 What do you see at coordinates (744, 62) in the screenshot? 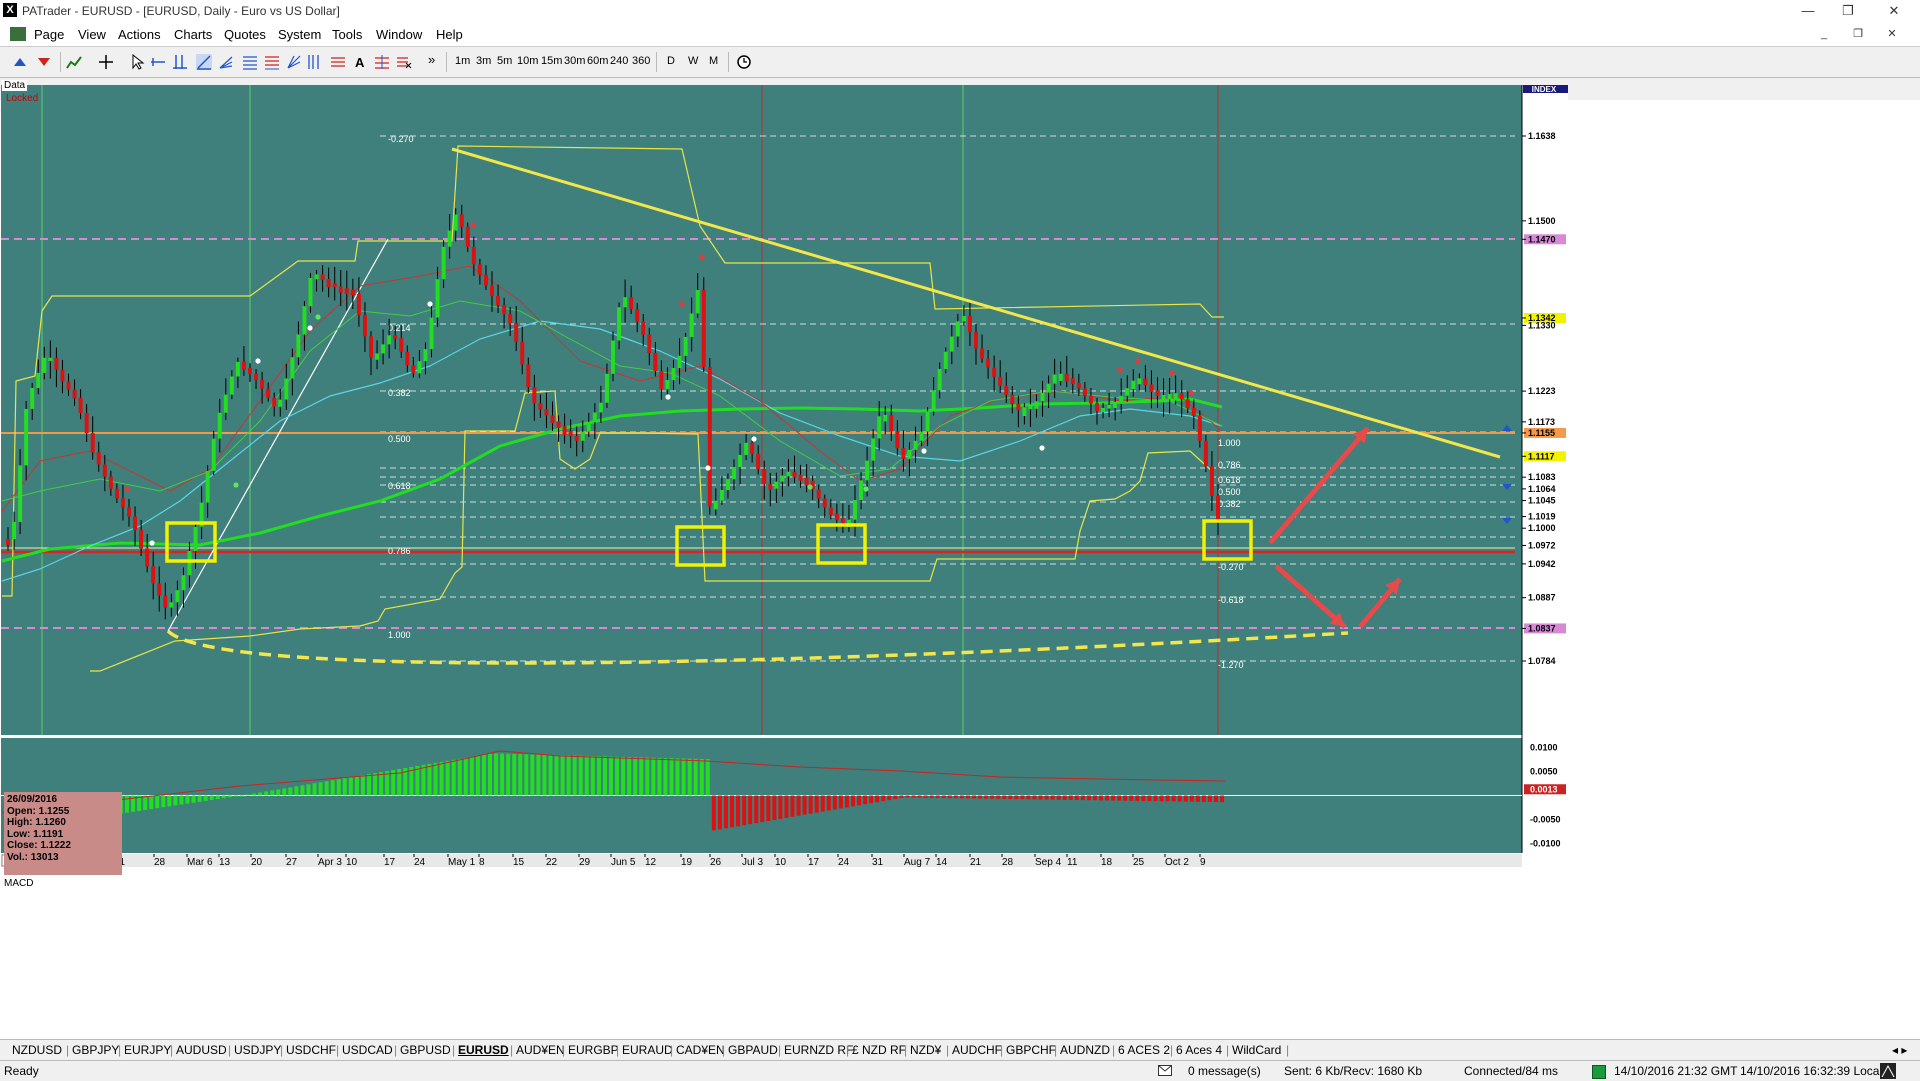
I see `clock-icon` at bounding box center [744, 62].